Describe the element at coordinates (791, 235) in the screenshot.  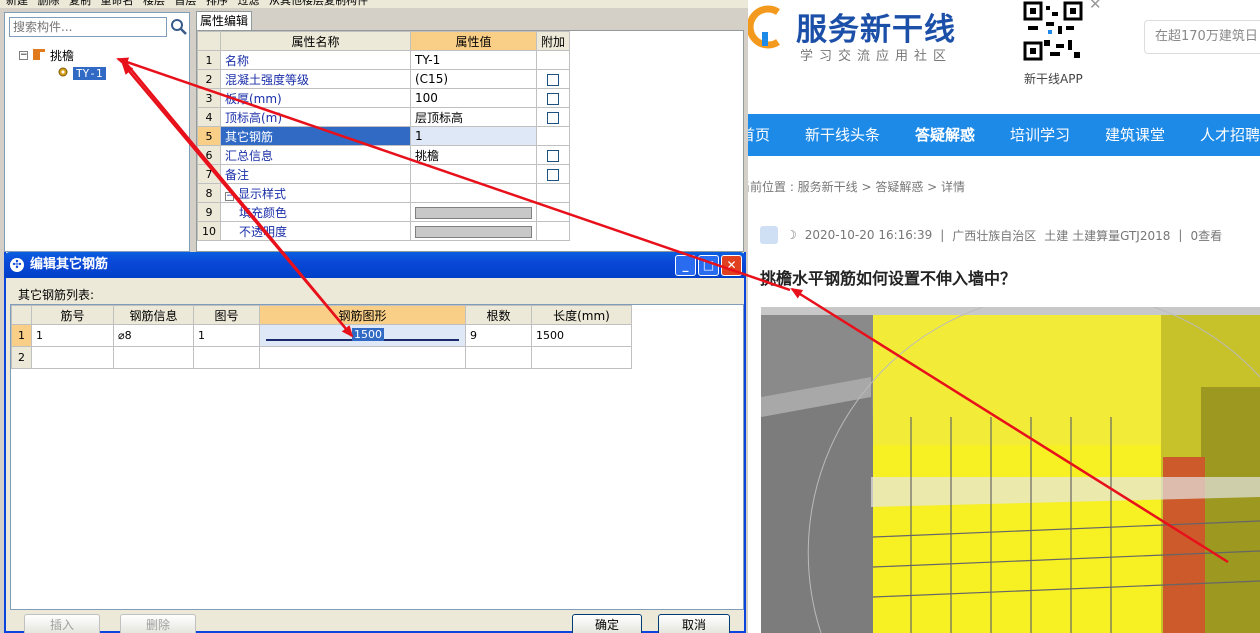
I see `moon-icon: ☽` at that location.